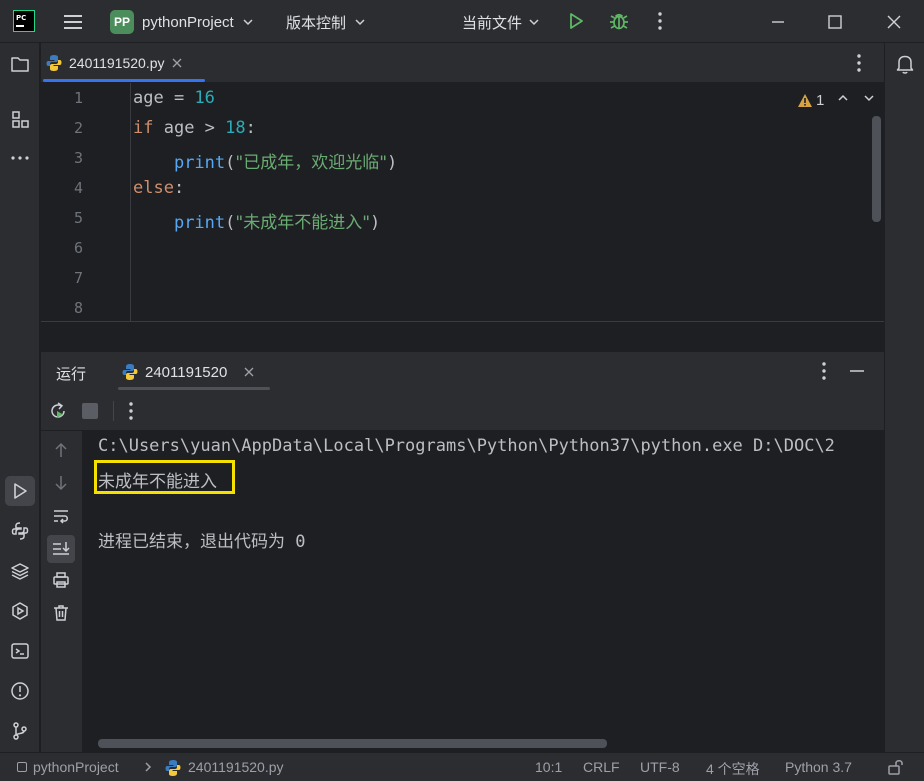 This screenshot has height=781, width=924. Describe the element at coordinates (818, 767) in the screenshot. I see `python-interpreter: Python 3.7` at that location.